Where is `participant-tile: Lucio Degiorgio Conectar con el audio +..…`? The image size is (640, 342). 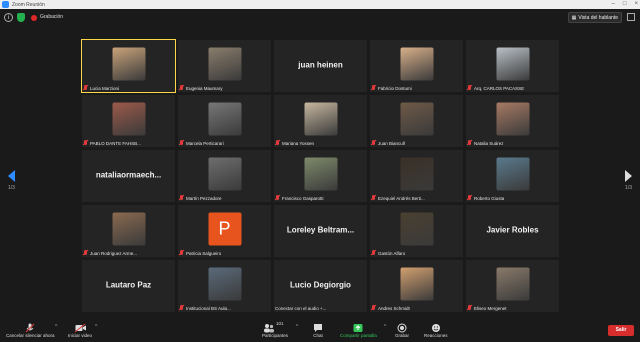
participant-tile: Lucio Degiorgio Conectar con el audio +..… is located at coordinates (320, 286).